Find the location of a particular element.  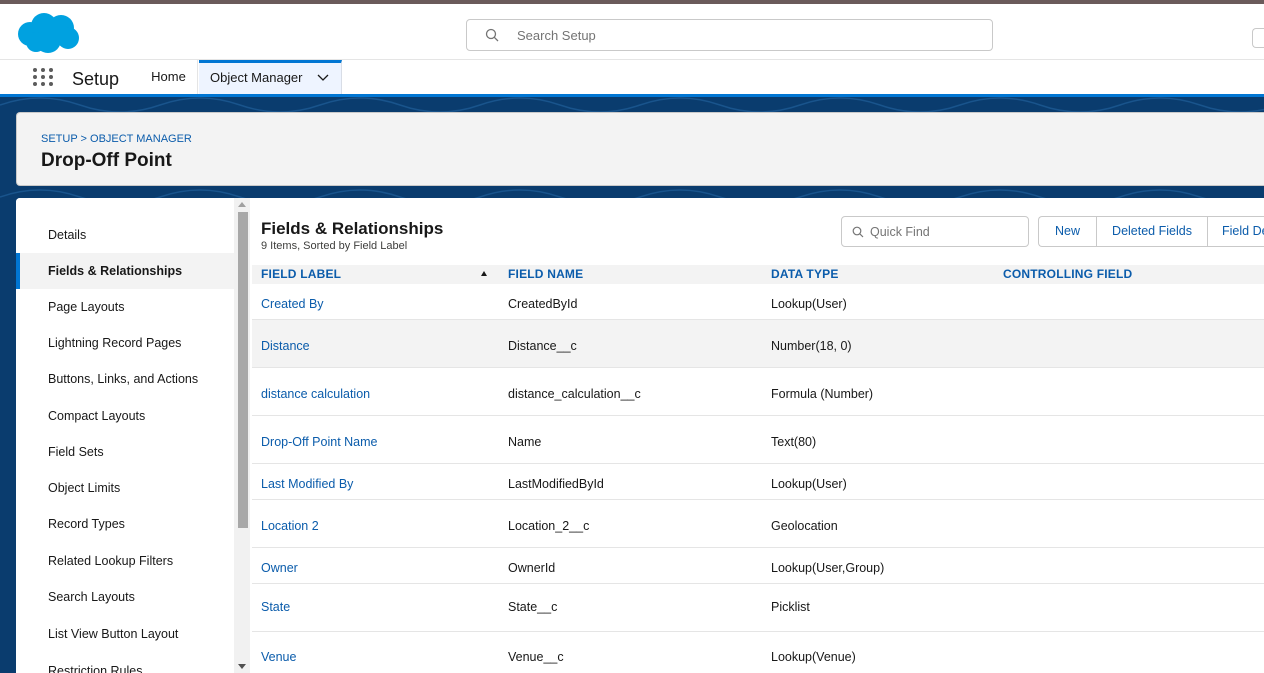

table-row: Venue Venue__c Lookup(Venue) is located at coordinates (758, 652).